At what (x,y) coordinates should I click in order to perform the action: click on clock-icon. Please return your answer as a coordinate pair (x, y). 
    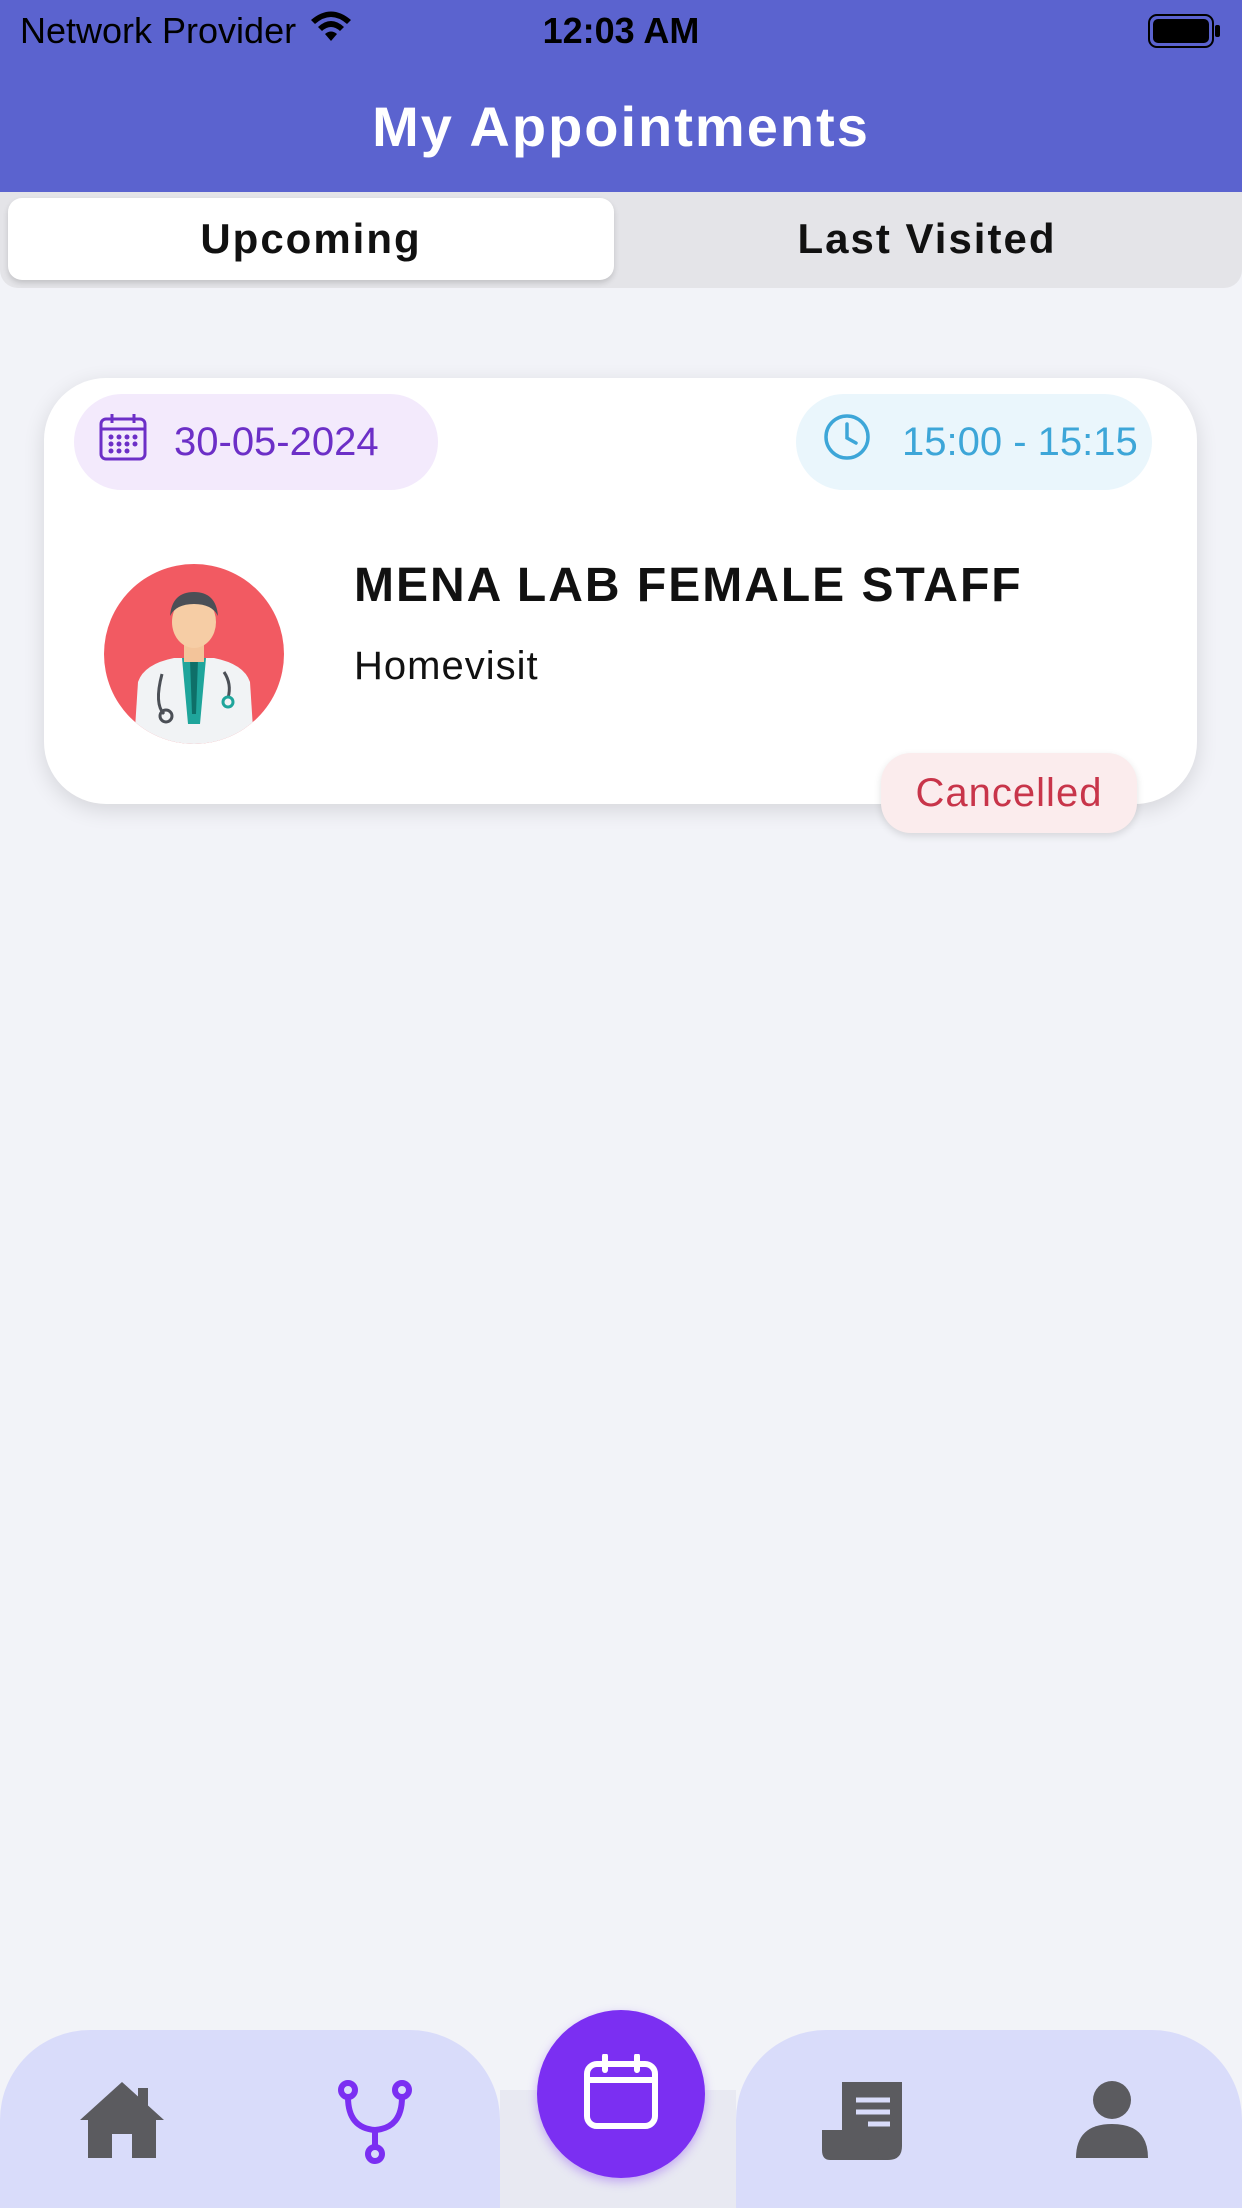
    Looking at the image, I should click on (847, 442).